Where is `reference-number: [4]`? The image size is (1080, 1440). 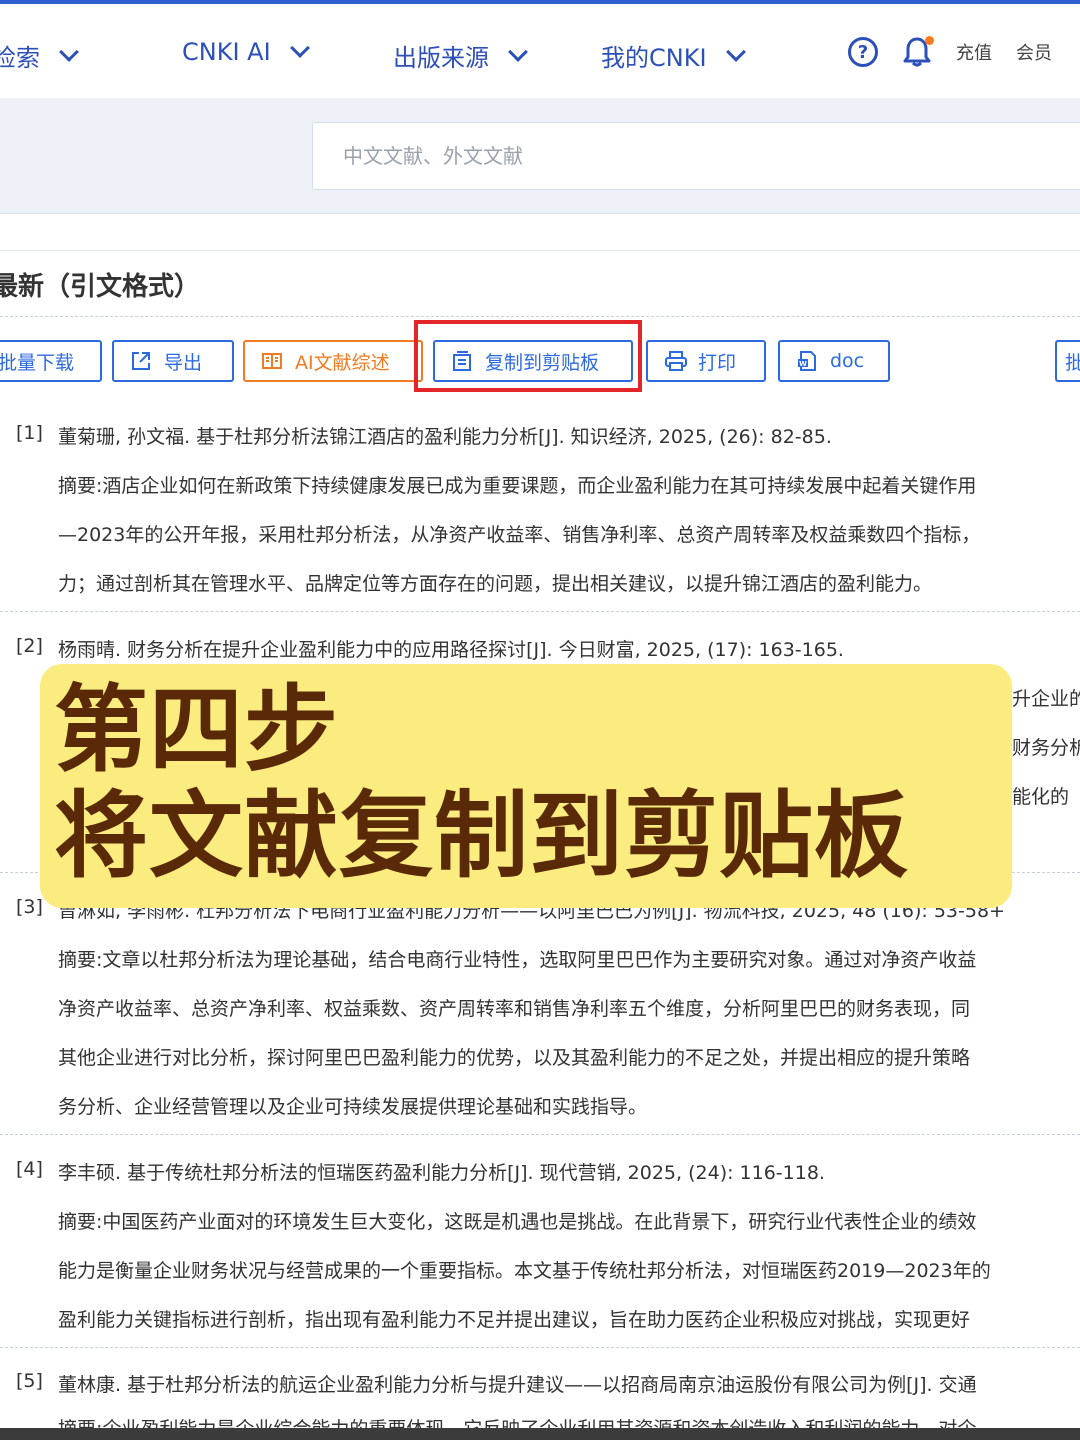 reference-number: [4] is located at coordinates (29, 1169).